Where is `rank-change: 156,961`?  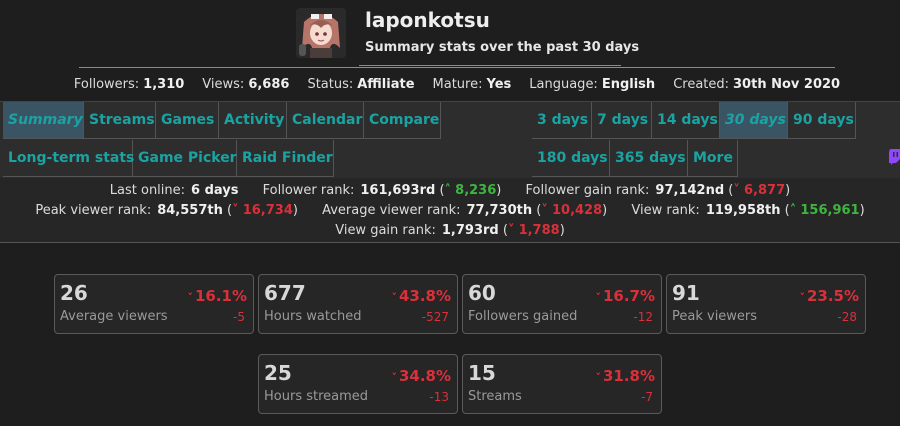
rank-change: 156,961 is located at coordinates (830, 210).